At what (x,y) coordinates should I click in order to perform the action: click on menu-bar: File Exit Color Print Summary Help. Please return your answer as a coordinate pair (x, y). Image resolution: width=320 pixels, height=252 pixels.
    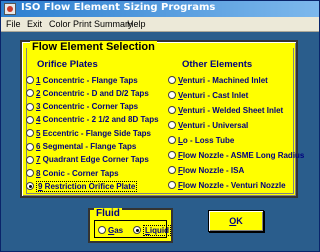
    Looking at the image, I should click on (160, 24).